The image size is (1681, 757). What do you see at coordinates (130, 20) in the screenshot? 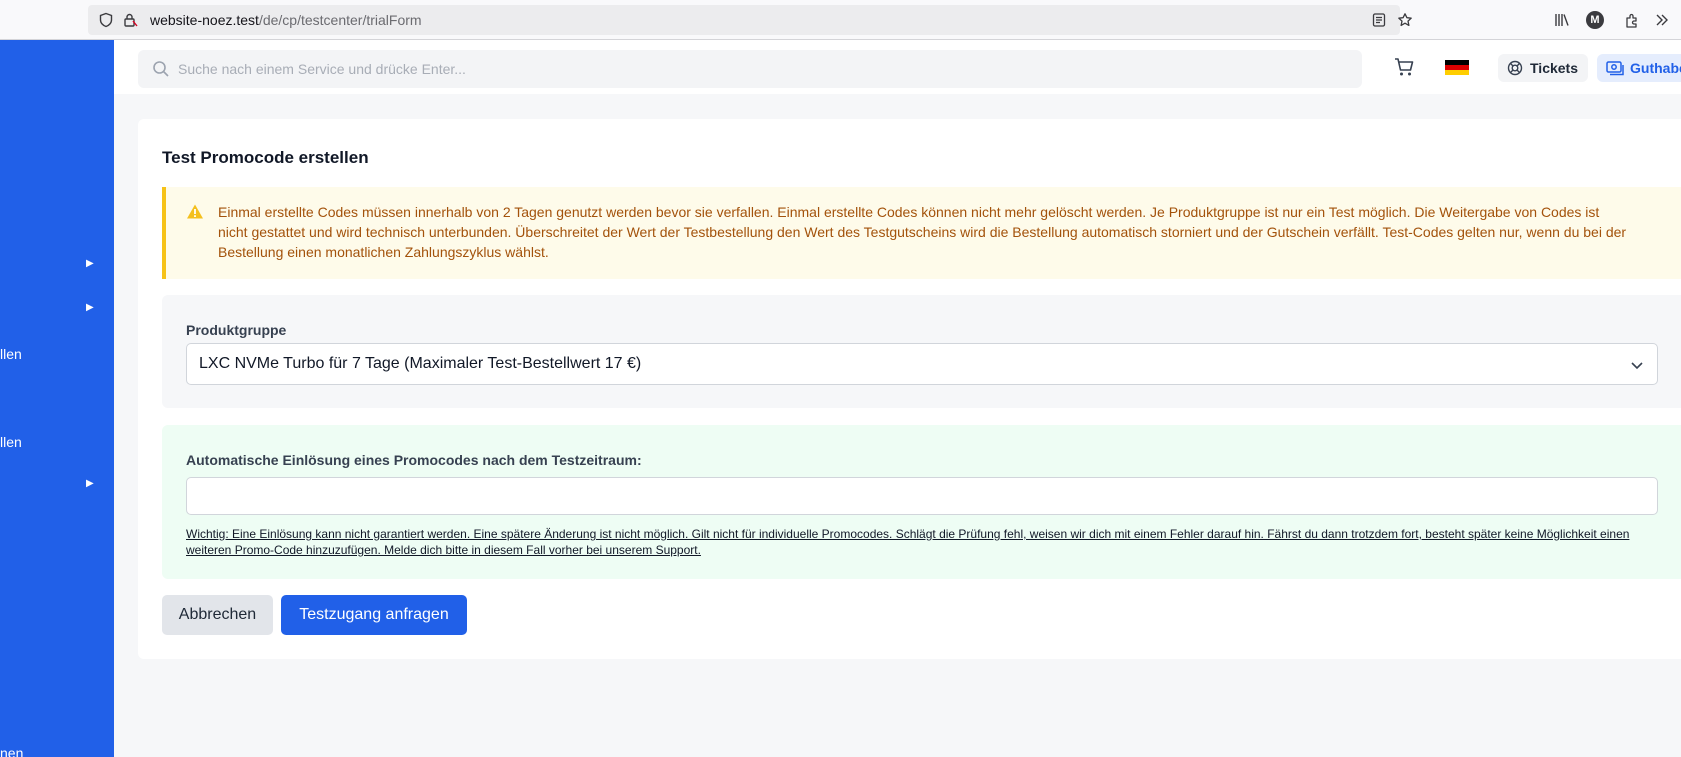
I see `lock-warning-icon` at bounding box center [130, 20].